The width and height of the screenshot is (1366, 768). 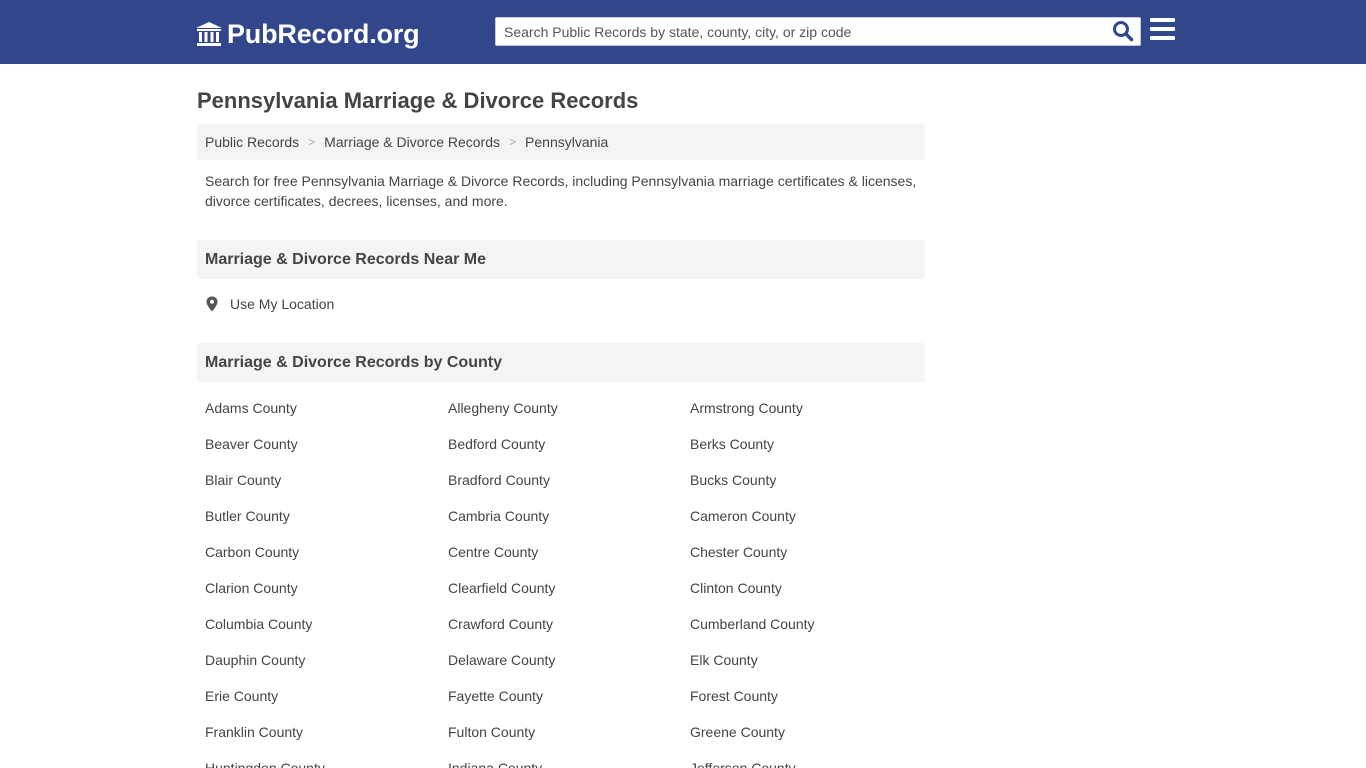 What do you see at coordinates (326, 408) in the screenshot?
I see `county-link: Adams County` at bounding box center [326, 408].